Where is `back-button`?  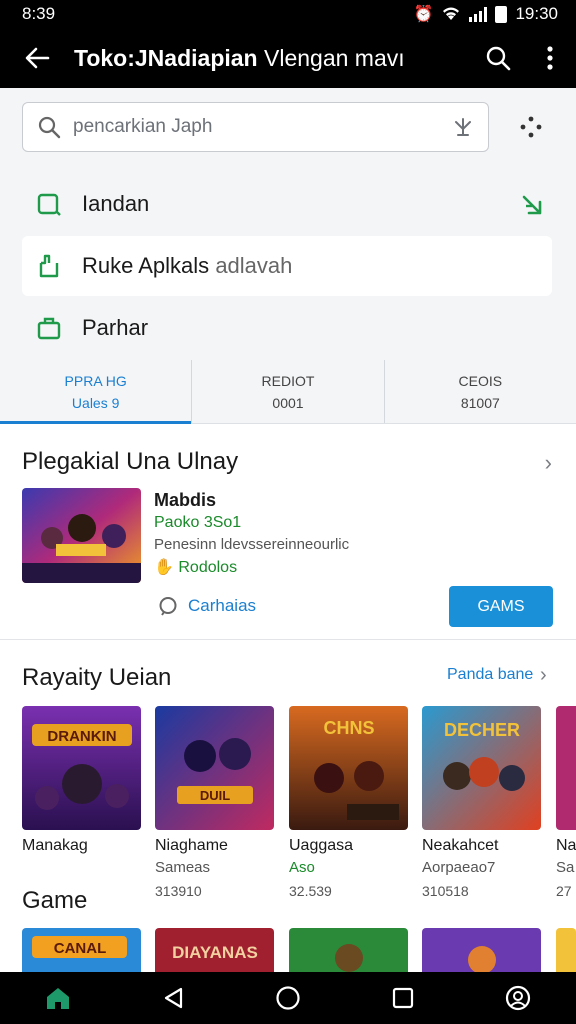
back-button is located at coordinates (37, 58).